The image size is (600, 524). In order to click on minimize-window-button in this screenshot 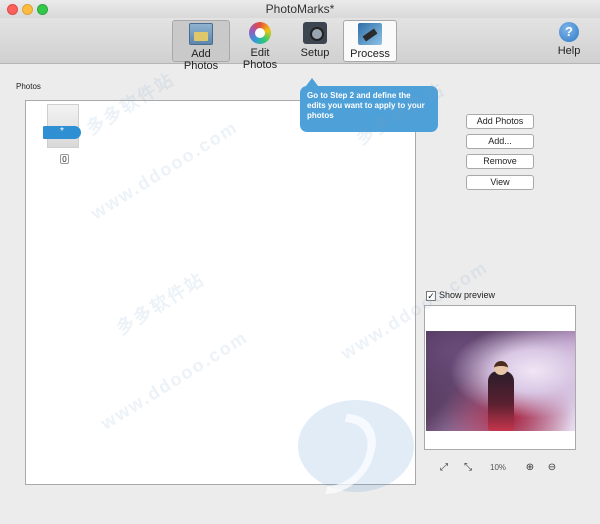, I will do `click(27, 9)`.